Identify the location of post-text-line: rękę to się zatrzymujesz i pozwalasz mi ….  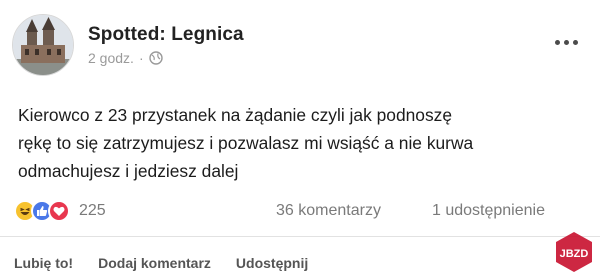
(246, 143).